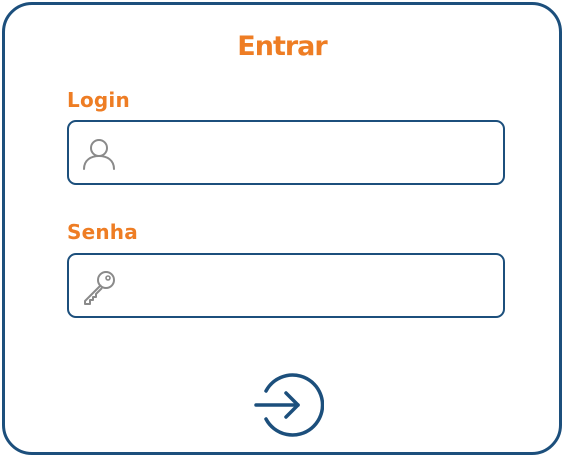 The image size is (568, 461). What do you see at coordinates (288, 405) in the screenshot?
I see `sign-in-icon` at bounding box center [288, 405].